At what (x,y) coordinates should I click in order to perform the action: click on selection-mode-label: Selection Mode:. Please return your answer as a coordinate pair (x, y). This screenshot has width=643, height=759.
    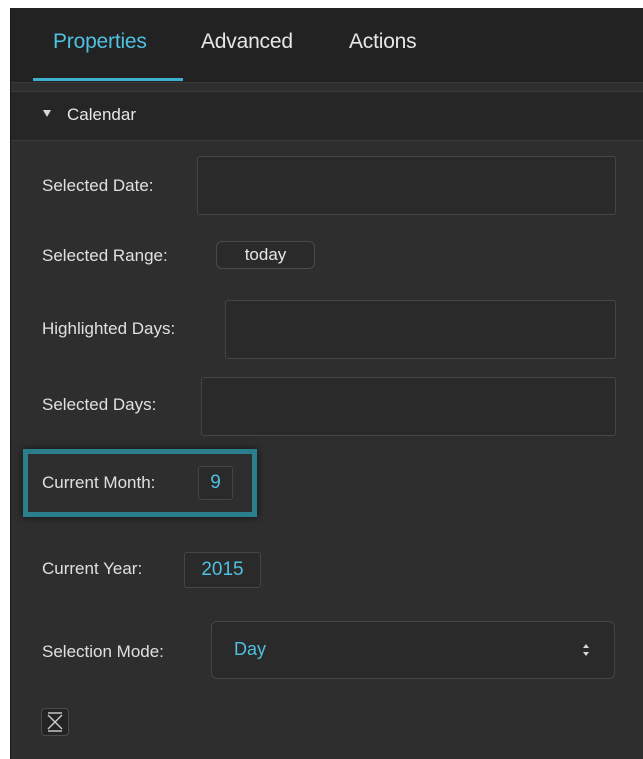
    Looking at the image, I should click on (103, 651).